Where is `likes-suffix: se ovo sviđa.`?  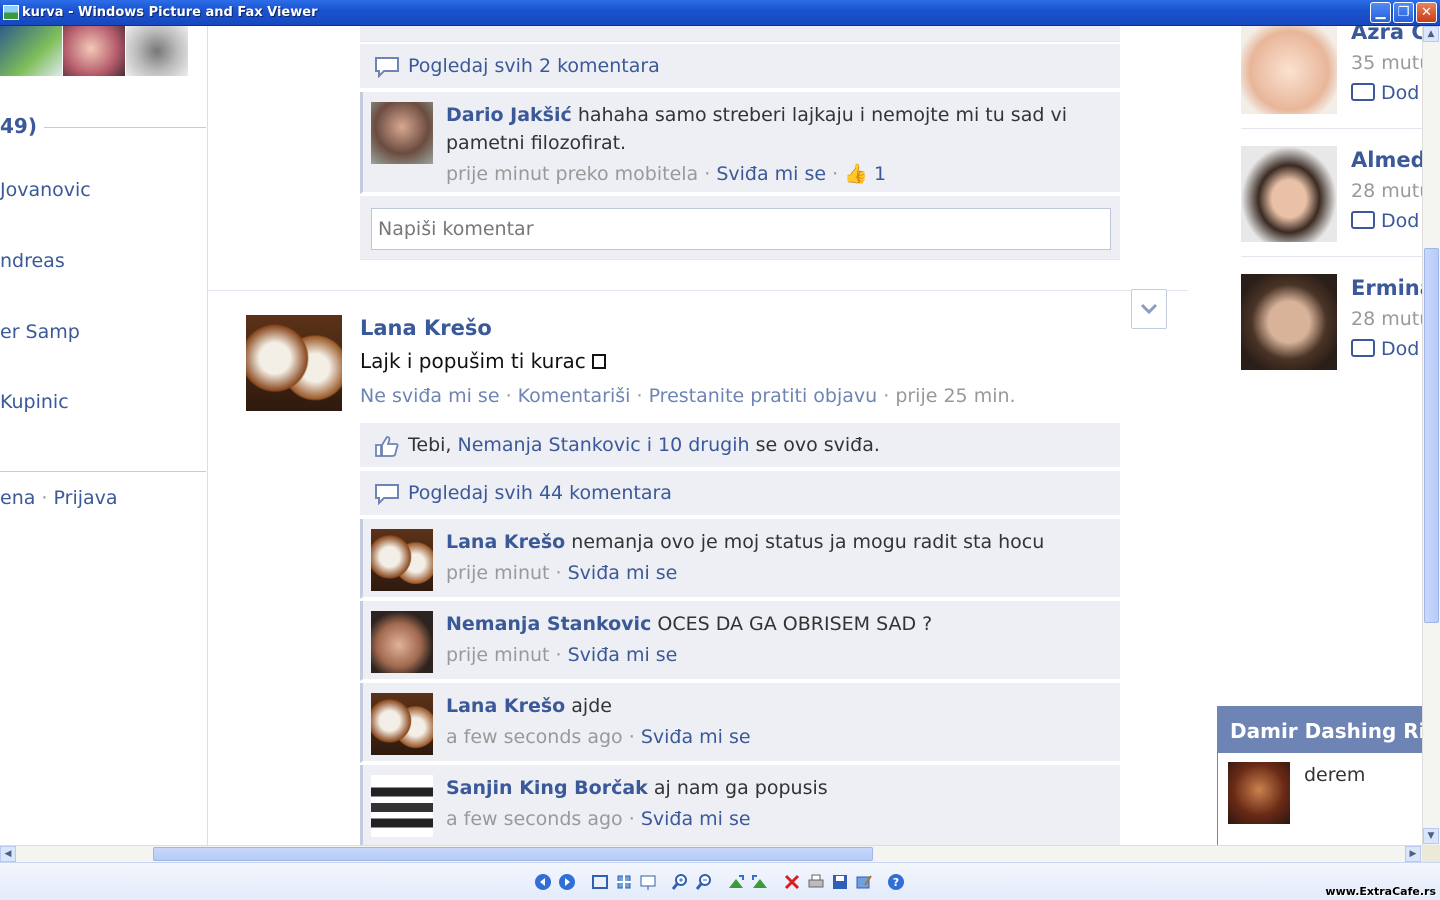 likes-suffix: se ovo sviđa. is located at coordinates (817, 445).